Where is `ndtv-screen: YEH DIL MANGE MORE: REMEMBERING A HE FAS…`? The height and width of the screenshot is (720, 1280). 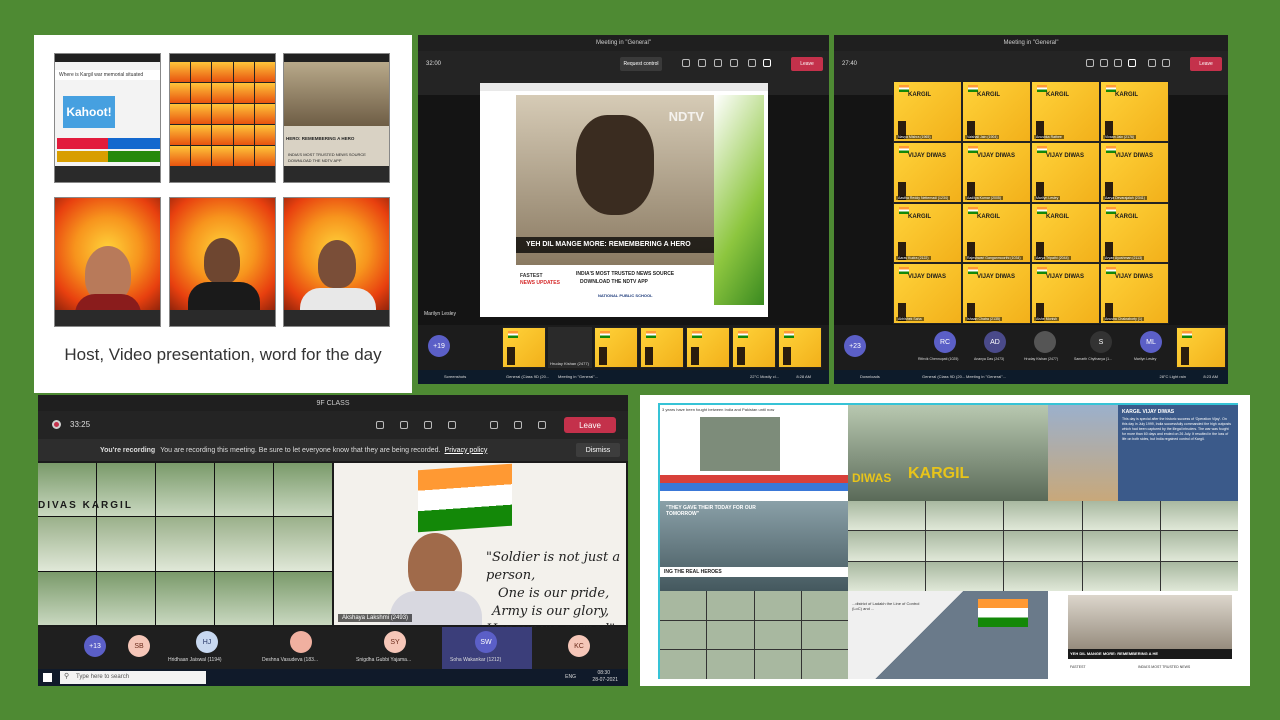 ndtv-screen: YEH DIL MANGE MORE: REMEMBERING A HE FAS… is located at coordinates (1143, 635).